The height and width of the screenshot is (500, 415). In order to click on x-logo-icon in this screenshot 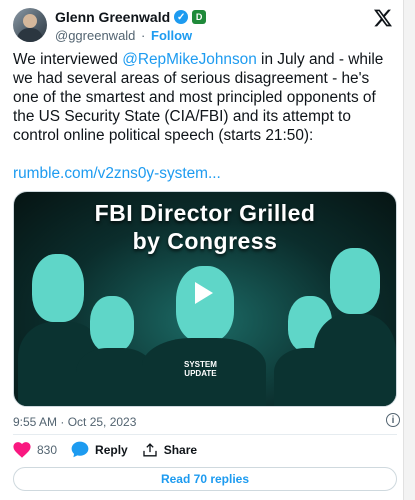, I will do `click(383, 18)`.